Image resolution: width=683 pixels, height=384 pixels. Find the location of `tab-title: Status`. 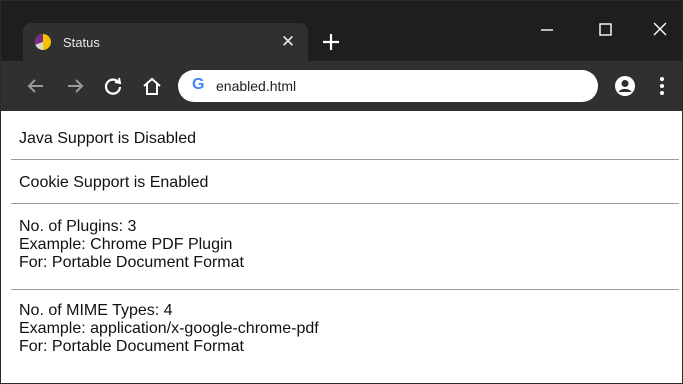

tab-title: Status is located at coordinates (81, 42).